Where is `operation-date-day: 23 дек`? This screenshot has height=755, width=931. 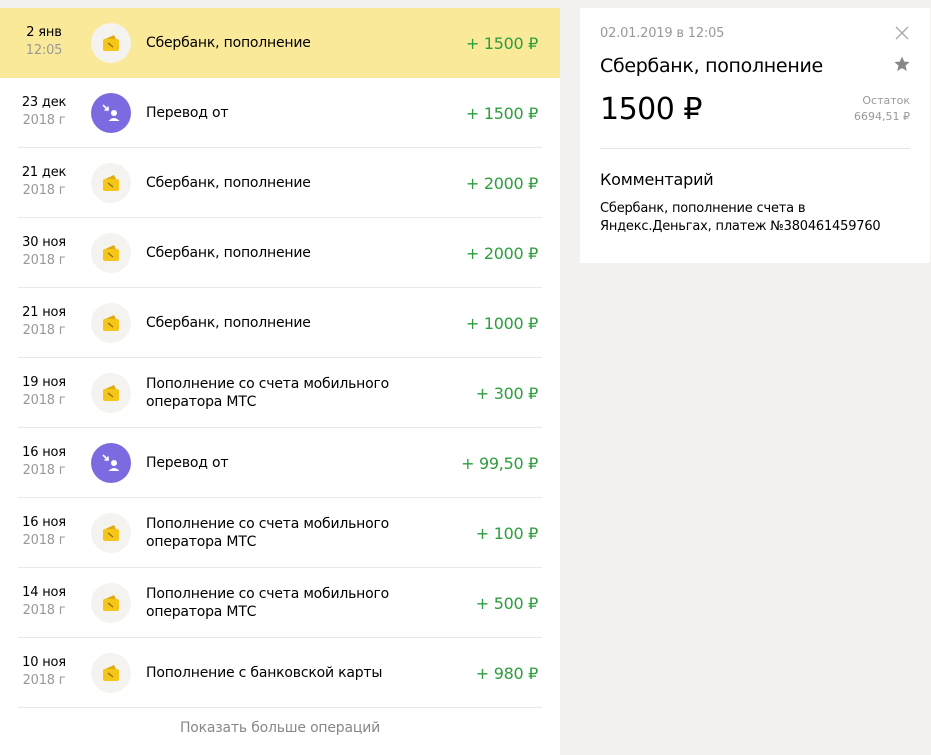 operation-date-day: 23 дек is located at coordinates (44, 102).